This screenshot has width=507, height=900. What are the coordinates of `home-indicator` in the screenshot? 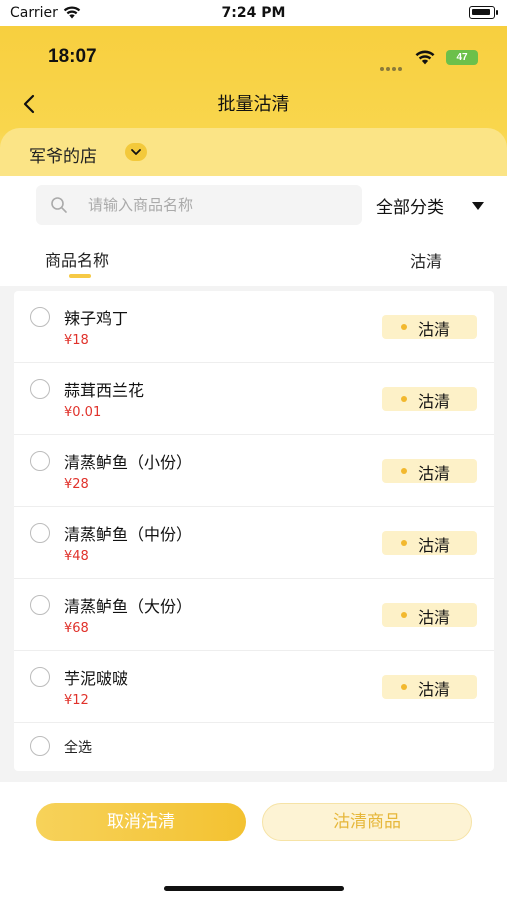 It's located at (254, 888).